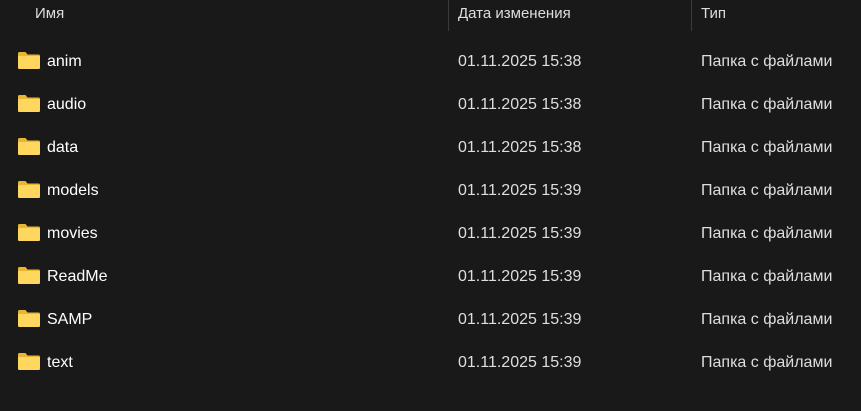  Describe the element at coordinates (67, 104) in the screenshot. I see `file-name: audio` at that location.